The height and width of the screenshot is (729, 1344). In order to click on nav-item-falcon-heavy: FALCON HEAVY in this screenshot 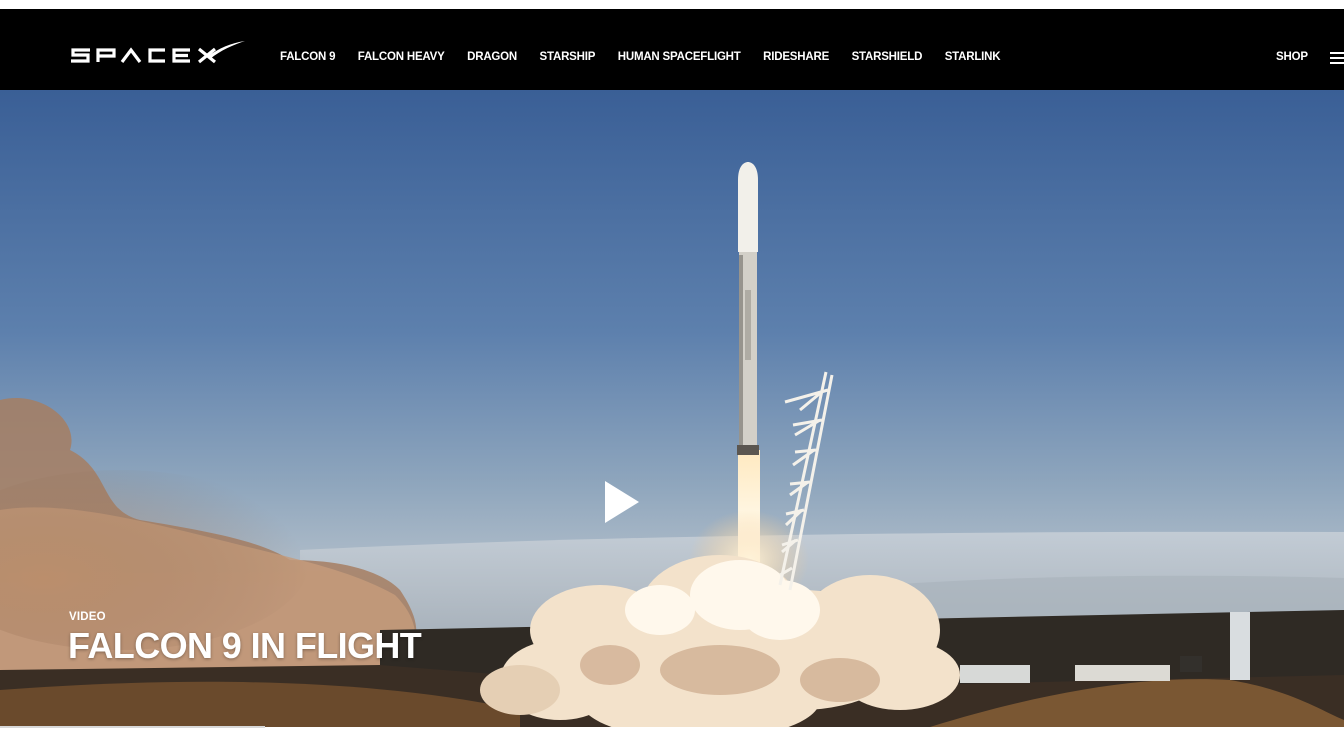, I will do `click(401, 57)`.